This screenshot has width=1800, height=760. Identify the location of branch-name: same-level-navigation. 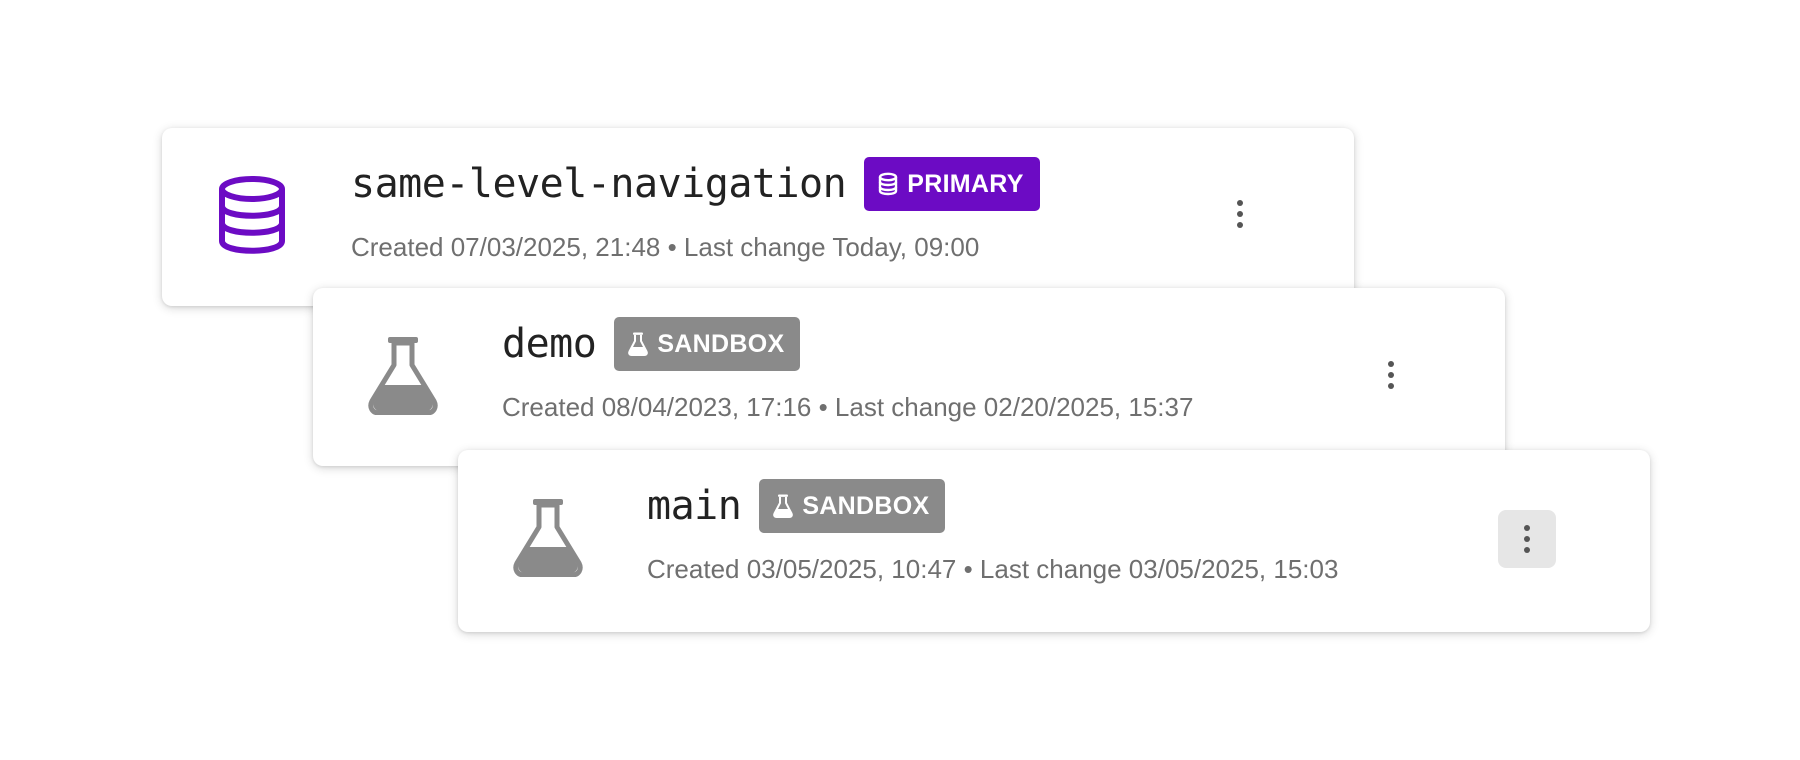
(599, 184).